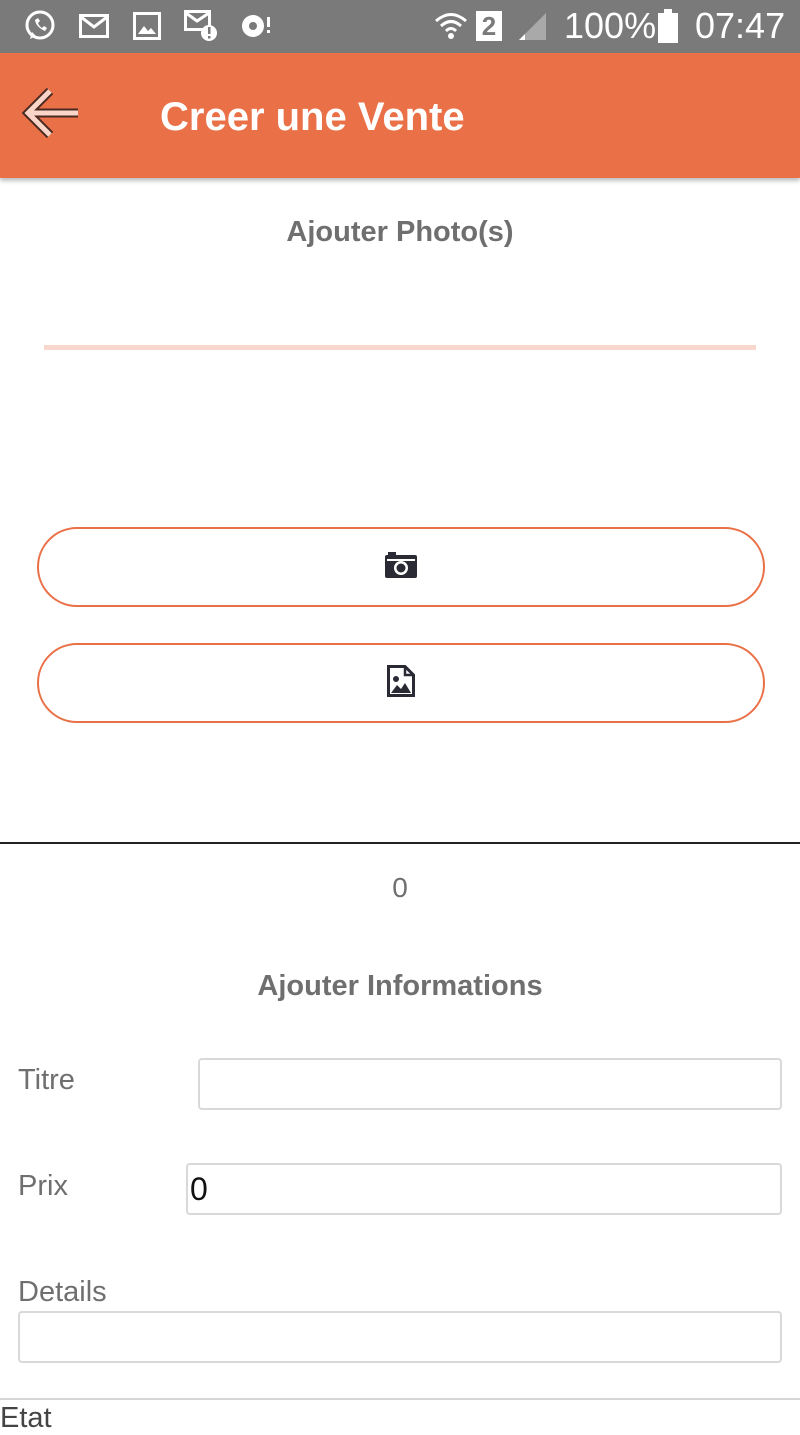  Describe the element at coordinates (46, 1080) in the screenshot. I see `titre-label: Titre` at that location.